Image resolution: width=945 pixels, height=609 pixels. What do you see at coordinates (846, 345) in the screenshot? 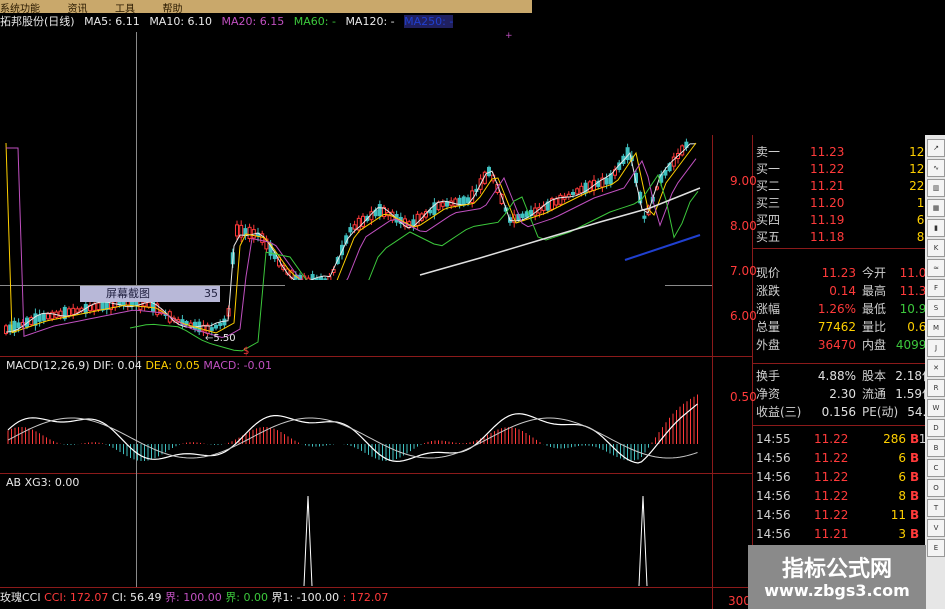
I see `quote-stat-row: 外盘 36470 内盘 40992` at bounding box center [846, 345].